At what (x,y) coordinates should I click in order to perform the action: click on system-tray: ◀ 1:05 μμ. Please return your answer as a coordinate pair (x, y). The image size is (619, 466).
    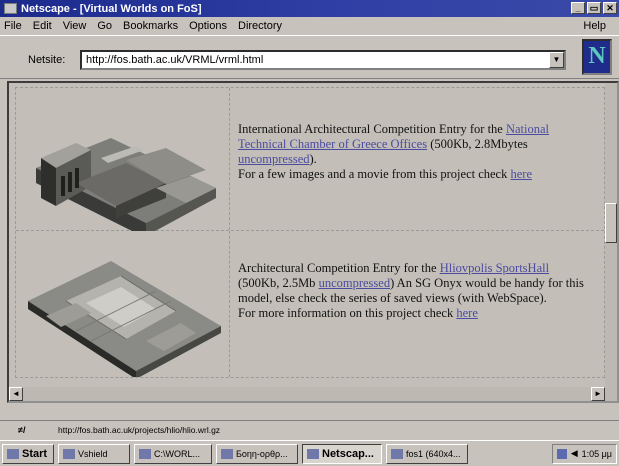
    Looking at the image, I should click on (584, 453).